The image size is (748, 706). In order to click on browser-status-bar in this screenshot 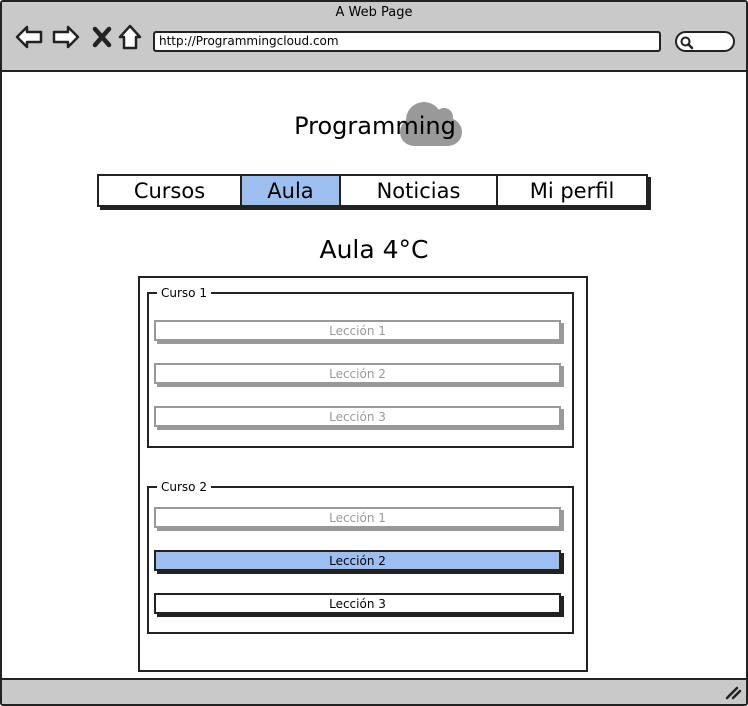, I will do `click(374, 691)`.